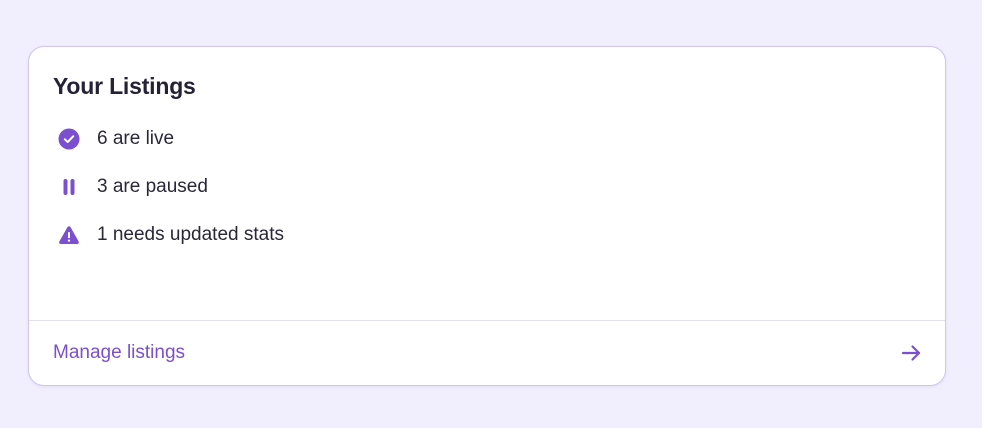  What do you see at coordinates (69, 235) in the screenshot?
I see `warning-triangle-icon` at bounding box center [69, 235].